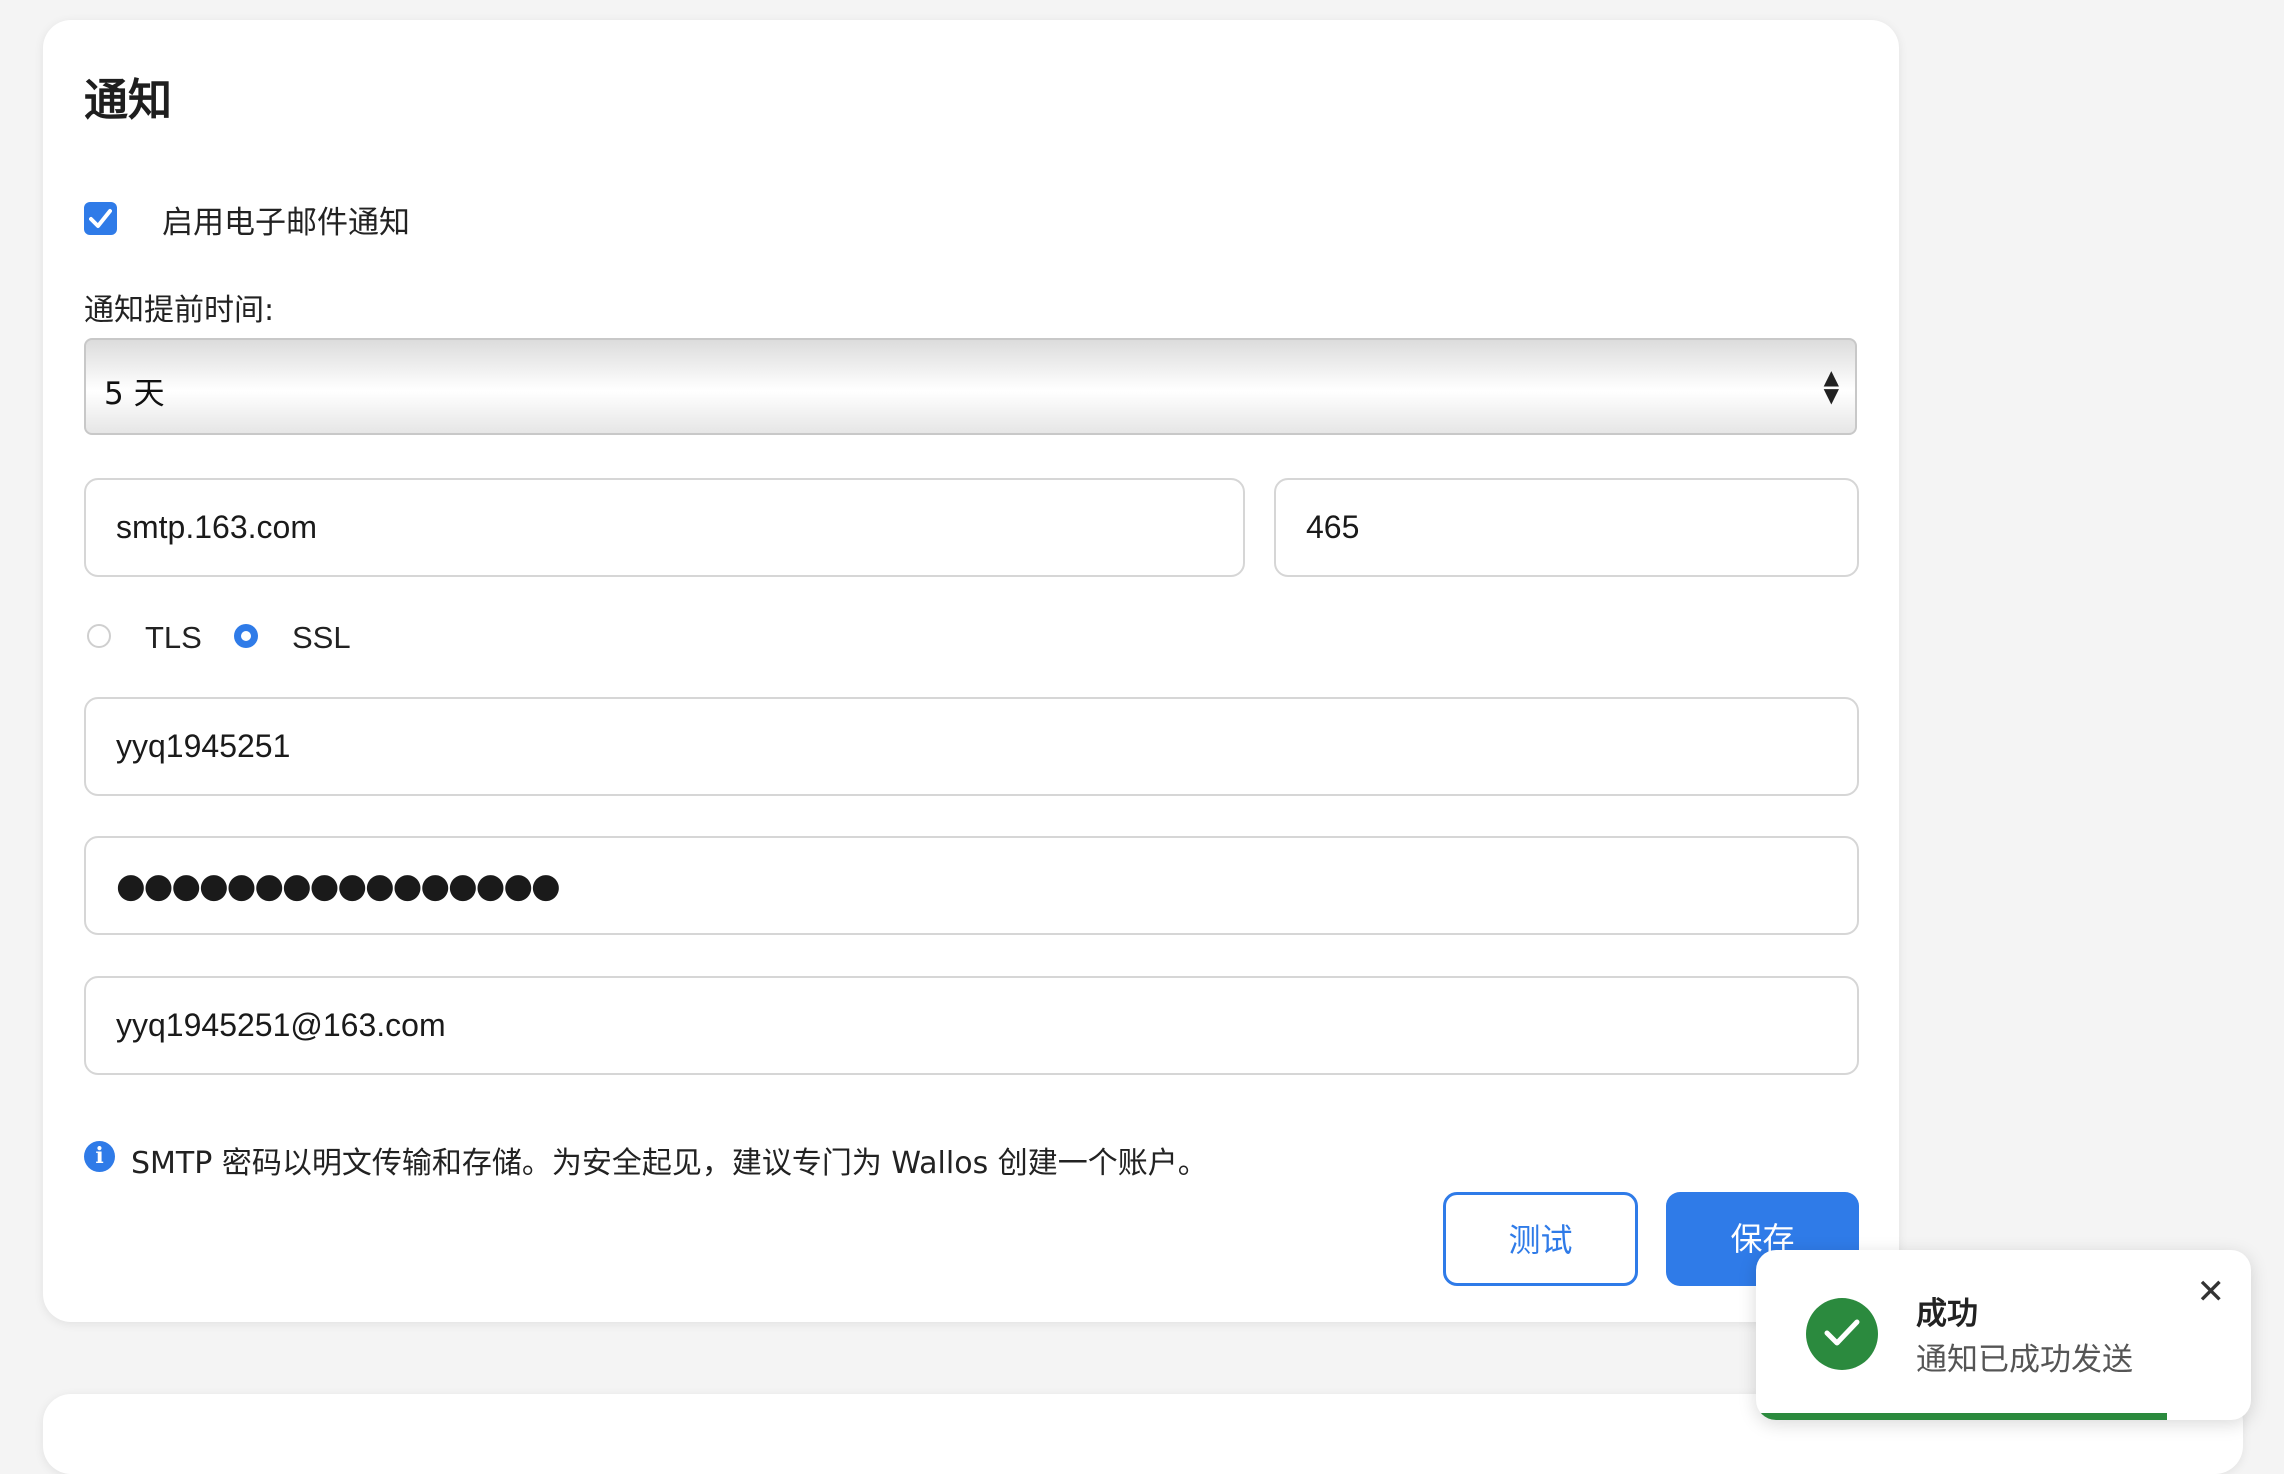 The image size is (2284, 1474). I want to click on select-arrows-icon: ▲ ▼, so click(1831, 386).